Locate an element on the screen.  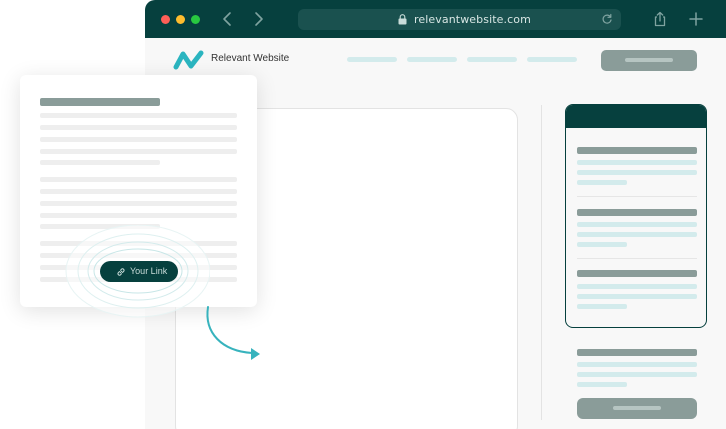
back-arrow-icon is located at coordinates (228, 19).